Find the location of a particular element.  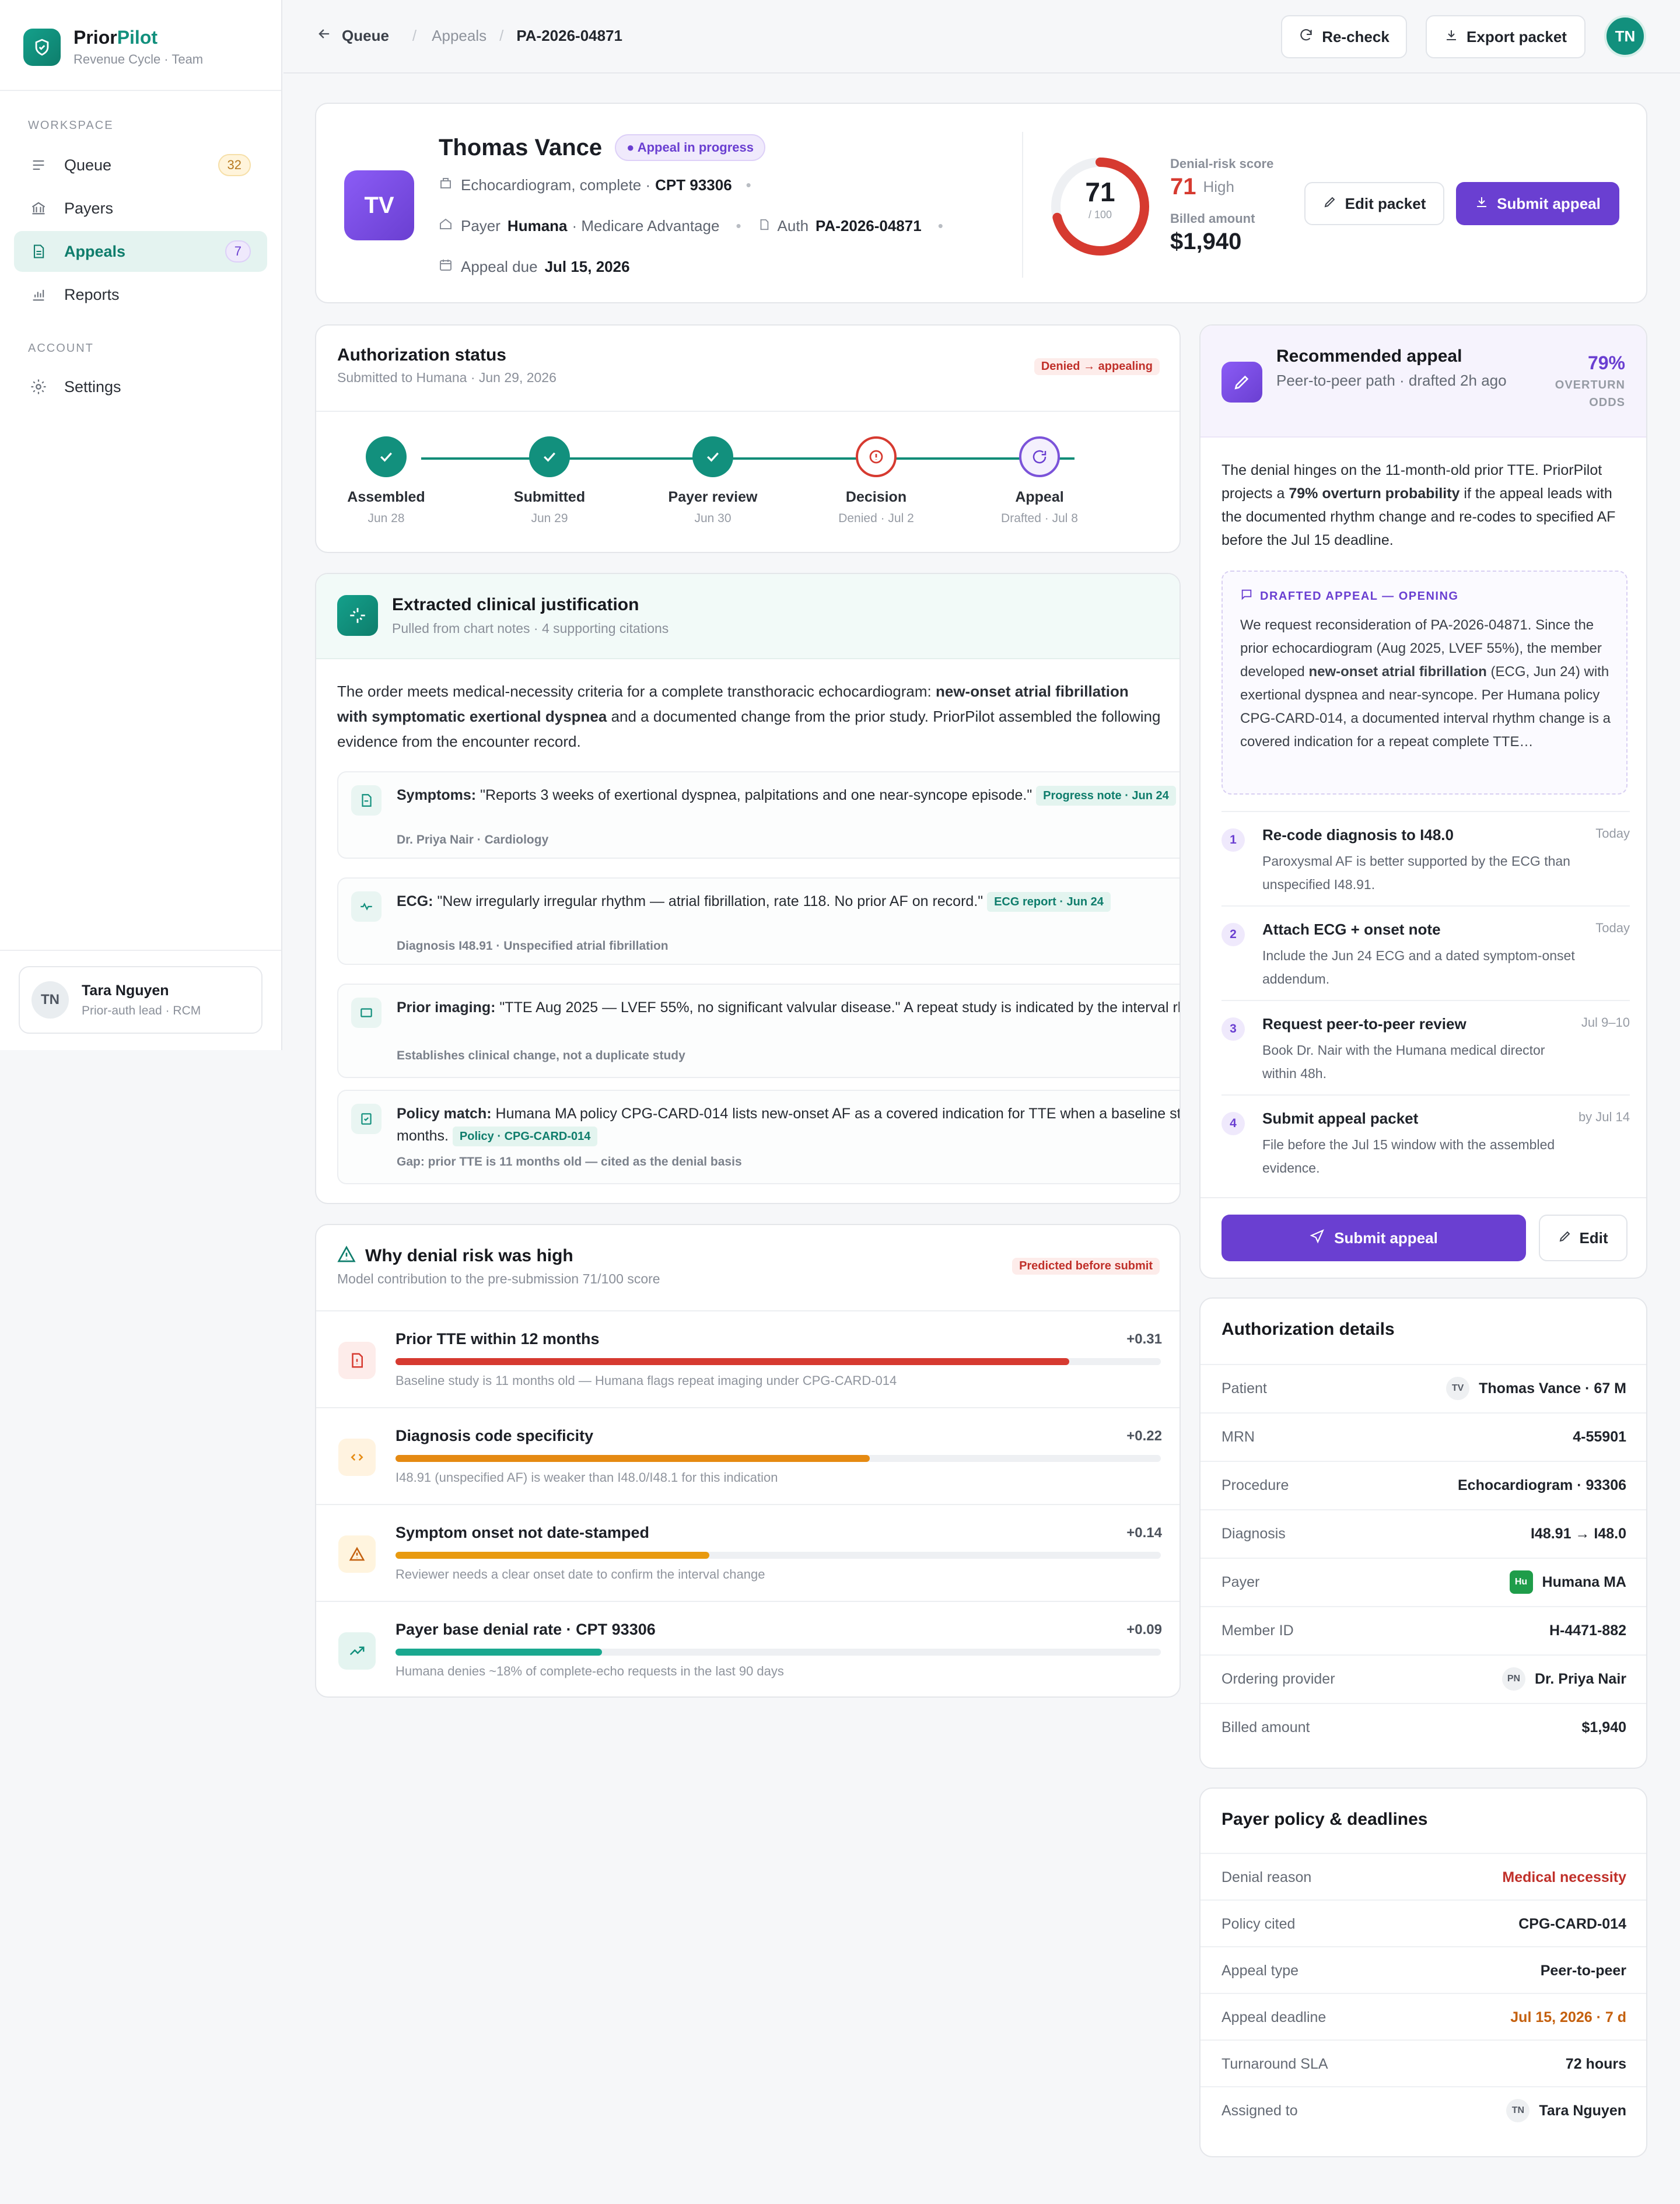

overturn-odds: 79% is located at coordinates (1606, 362).